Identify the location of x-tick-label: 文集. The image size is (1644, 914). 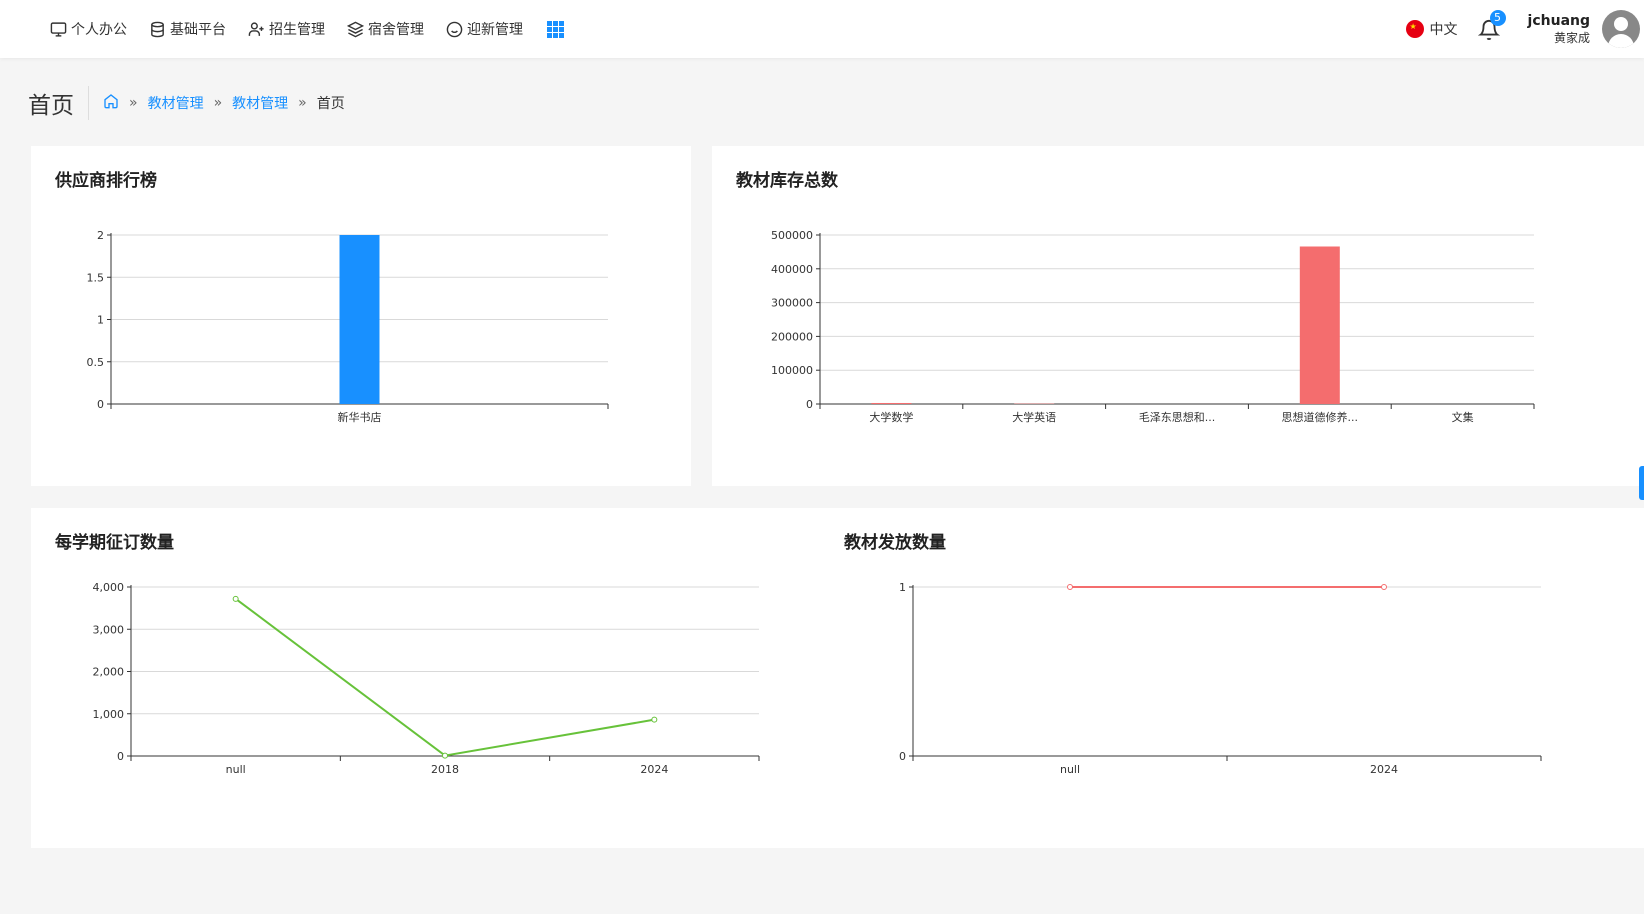
(1463, 417).